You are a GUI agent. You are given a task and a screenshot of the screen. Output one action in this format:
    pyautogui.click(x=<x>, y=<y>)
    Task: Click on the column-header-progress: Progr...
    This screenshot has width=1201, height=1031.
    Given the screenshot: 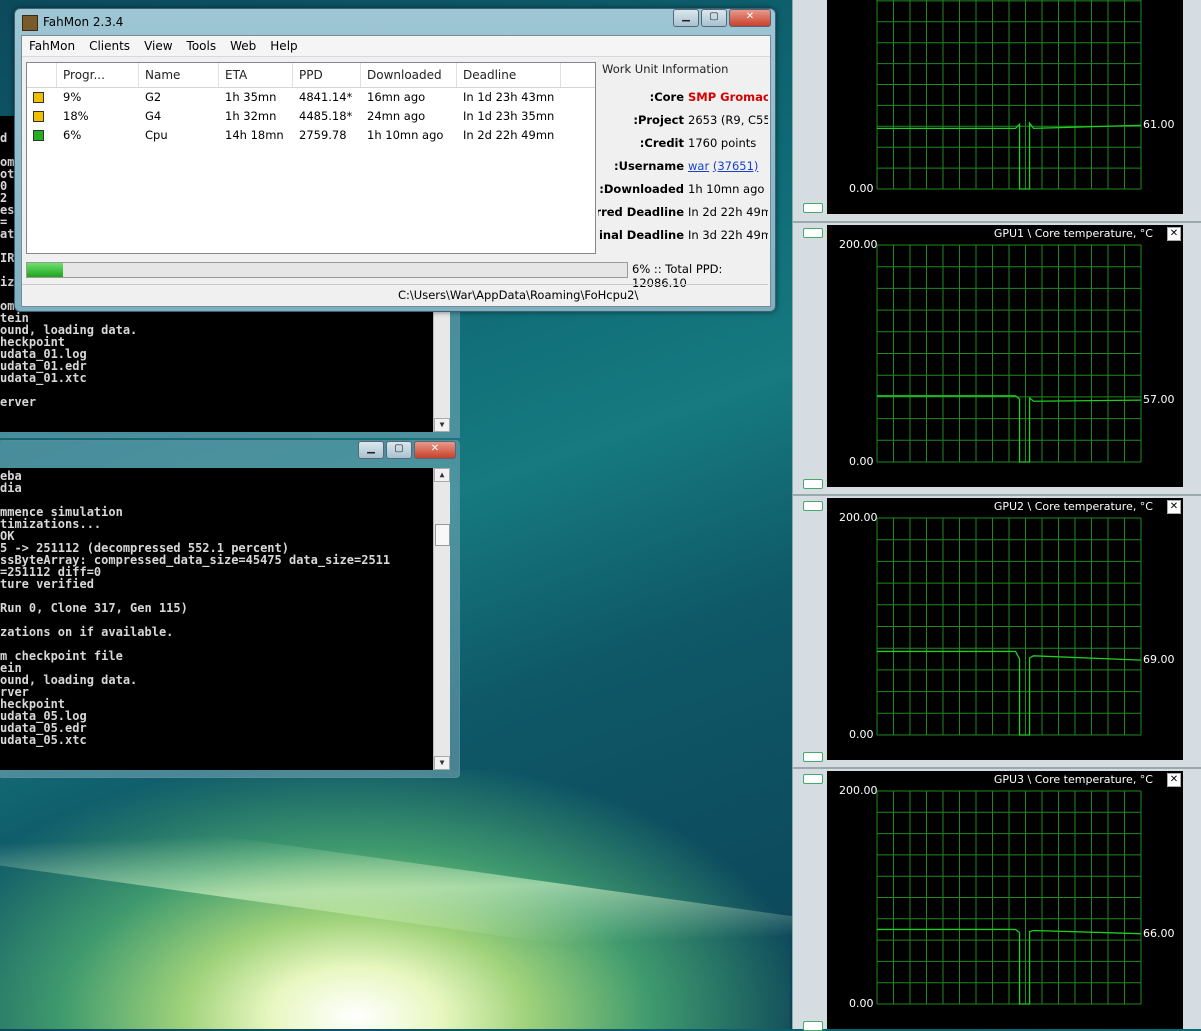 What is the action you would take?
    pyautogui.click(x=98, y=75)
    